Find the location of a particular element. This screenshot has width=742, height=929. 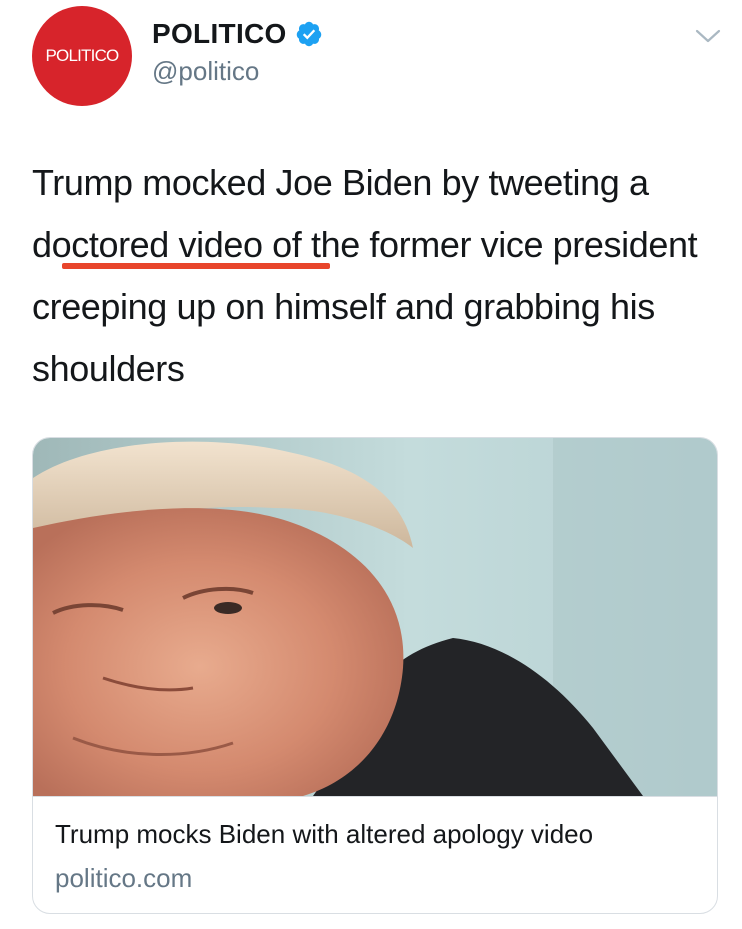

name-row: POLITICO is located at coordinates (237, 34).